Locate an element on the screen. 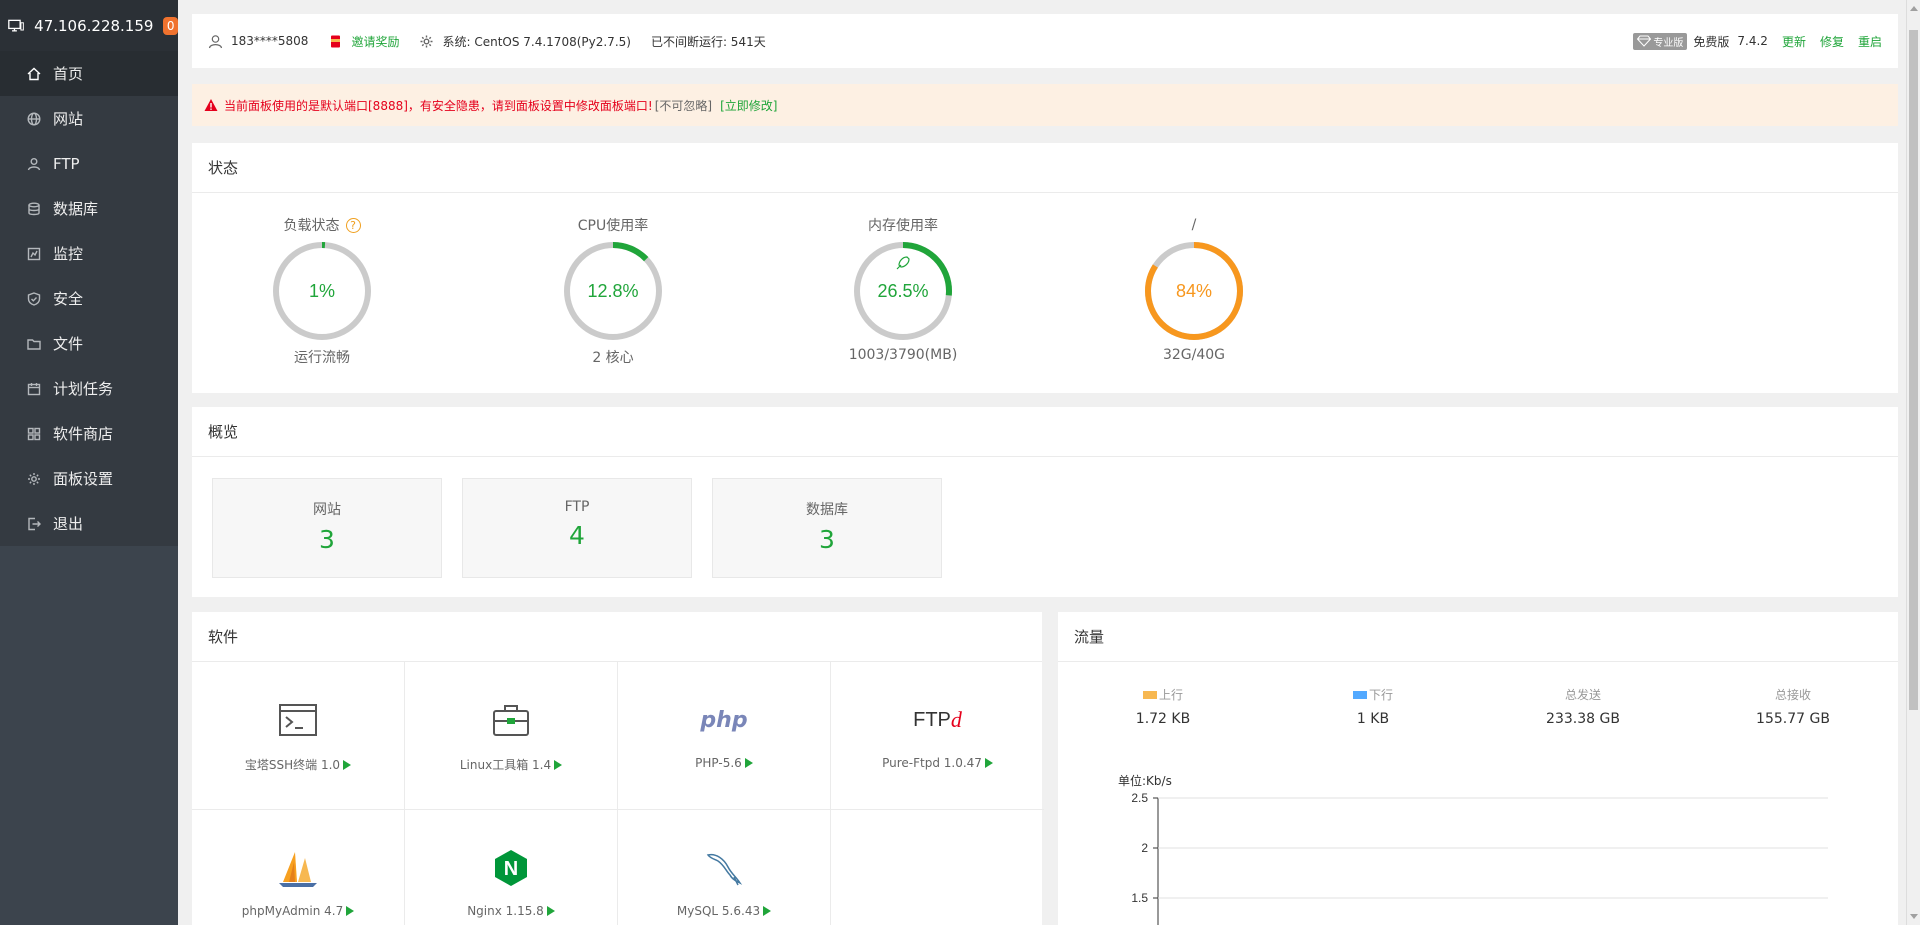  server-ip: 47.106.228.159 is located at coordinates (94, 25).